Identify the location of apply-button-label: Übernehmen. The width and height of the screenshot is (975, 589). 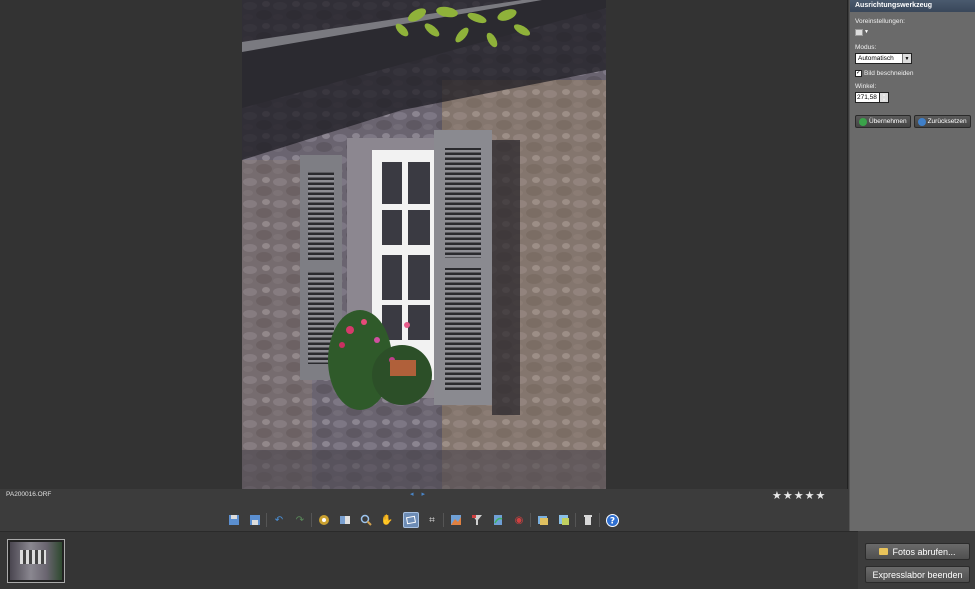
(888, 121).